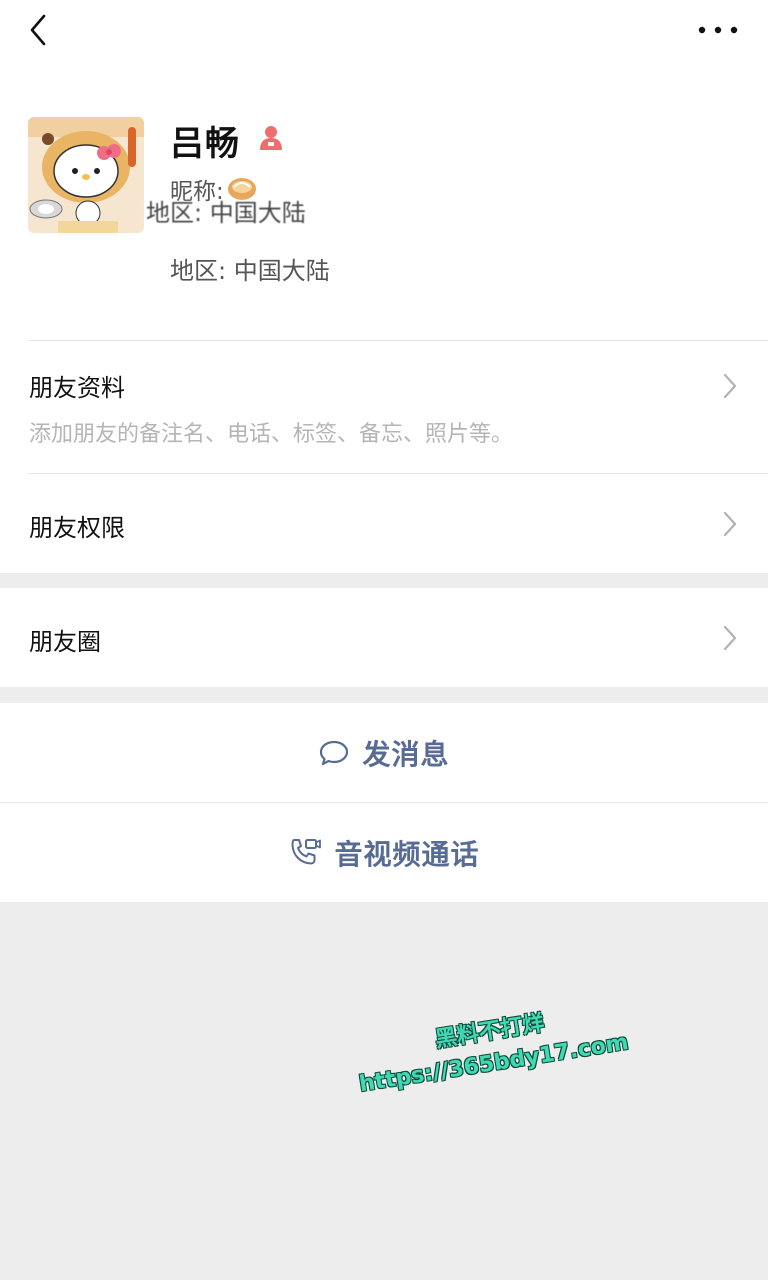 The width and height of the screenshot is (768, 1280). What do you see at coordinates (271, 434) in the screenshot?
I see `friend-info-subtitle: 添加朋友的备注名、电话、标签、备忘、照片等。` at bounding box center [271, 434].